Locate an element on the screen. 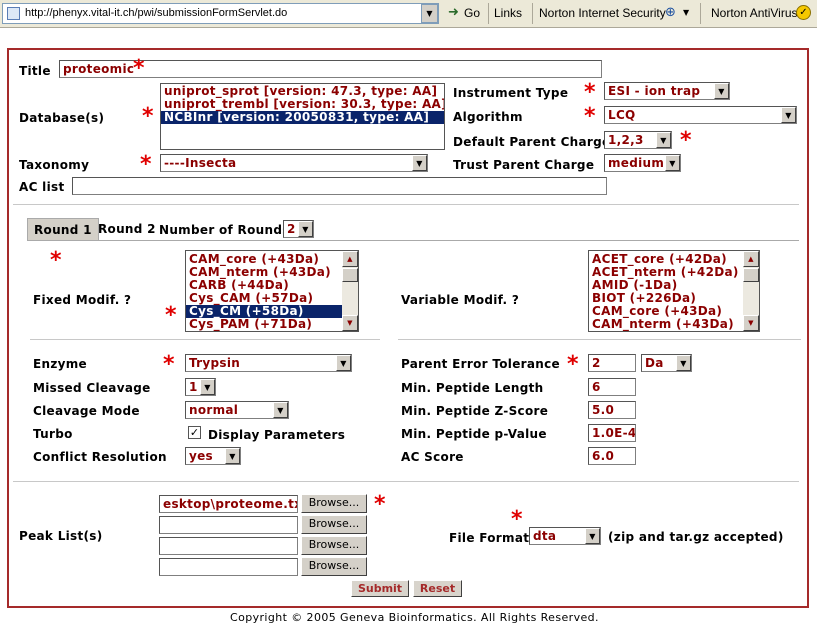 The width and height of the screenshot is (817, 627). tab-round-1: Round 1 is located at coordinates (63, 229).